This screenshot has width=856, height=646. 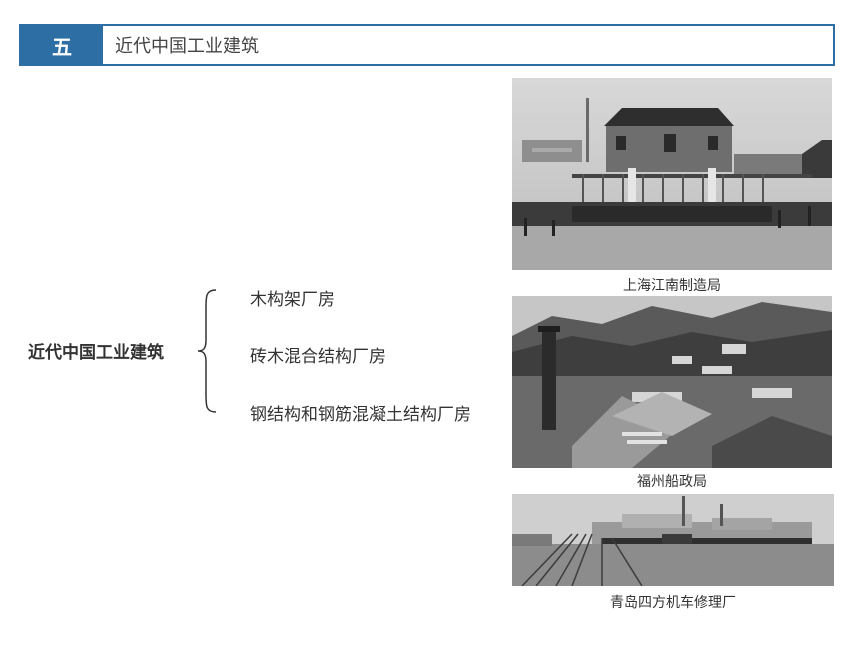 What do you see at coordinates (96, 353) in the screenshot?
I see `diagram-root-label: 近代中国工业建筑` at bounding box center [96, 353].